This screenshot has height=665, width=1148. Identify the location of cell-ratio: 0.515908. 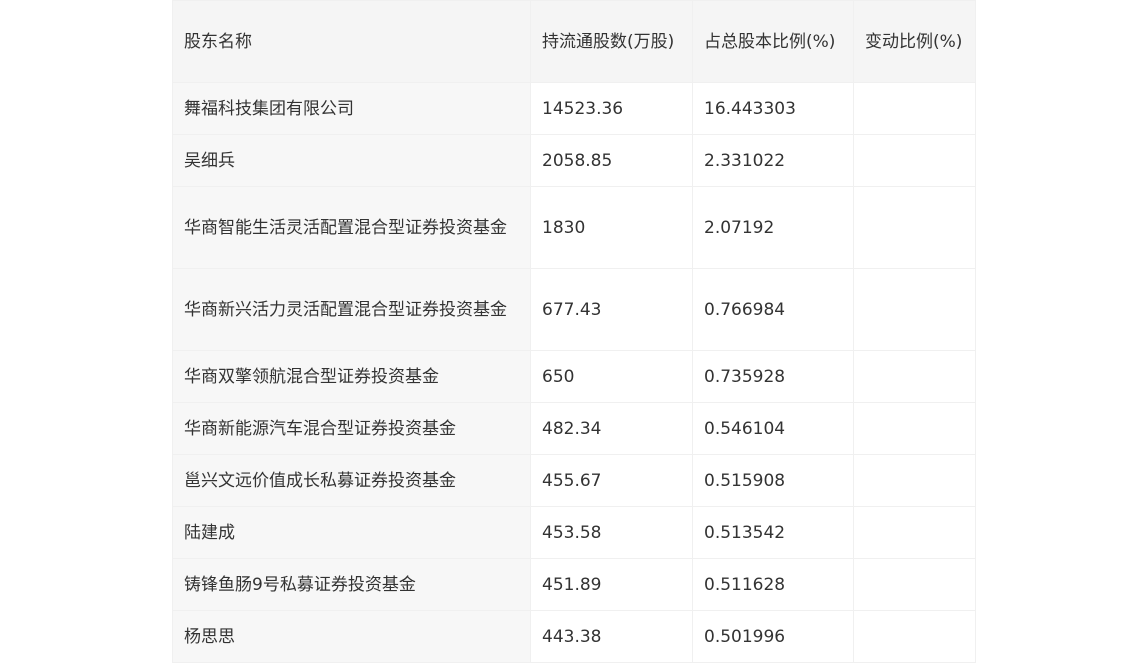
(773, 480).